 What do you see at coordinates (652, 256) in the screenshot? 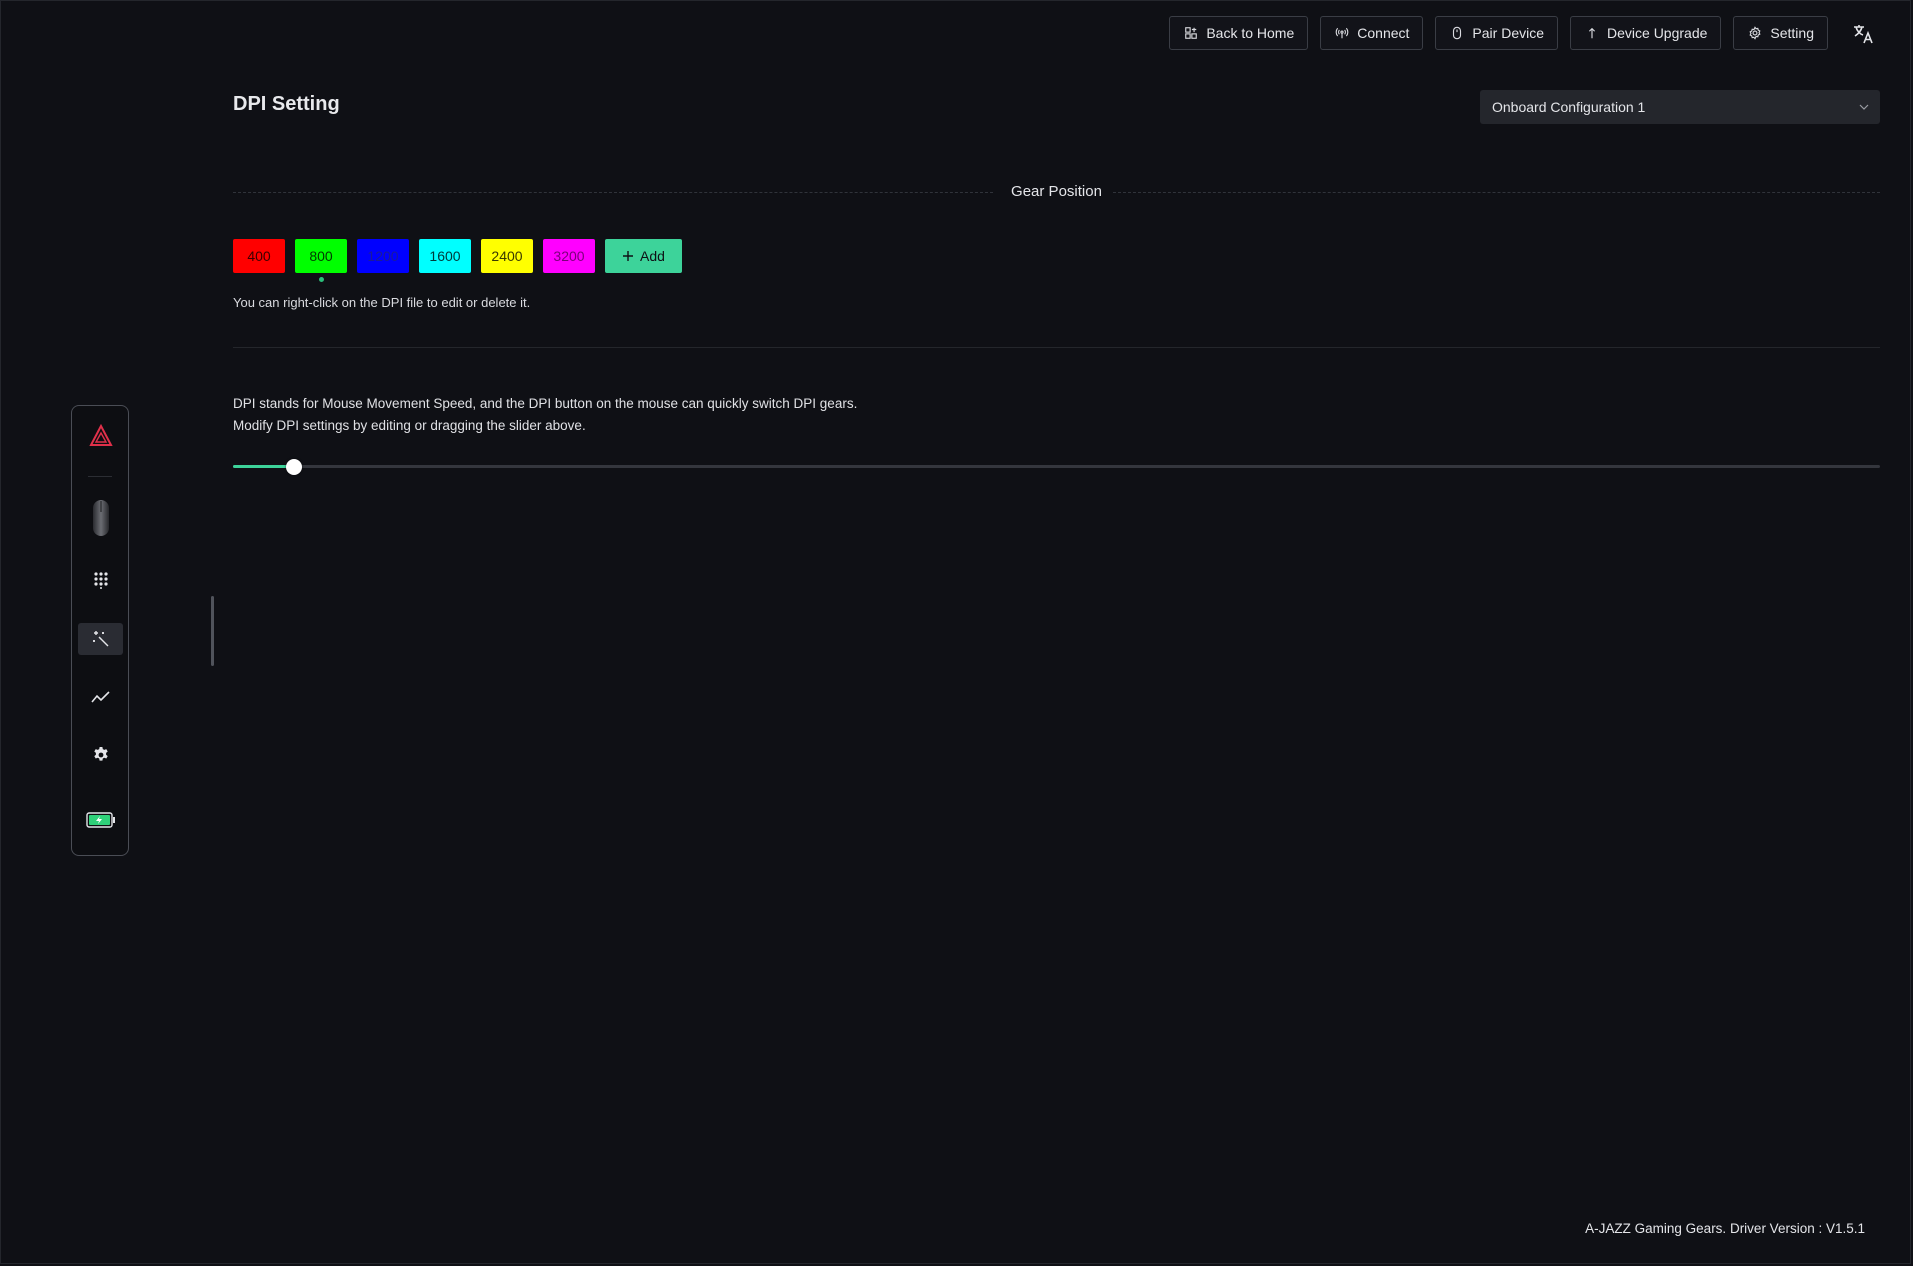
I see `add-dpi-label: Add` at bounding box center [652, 256].